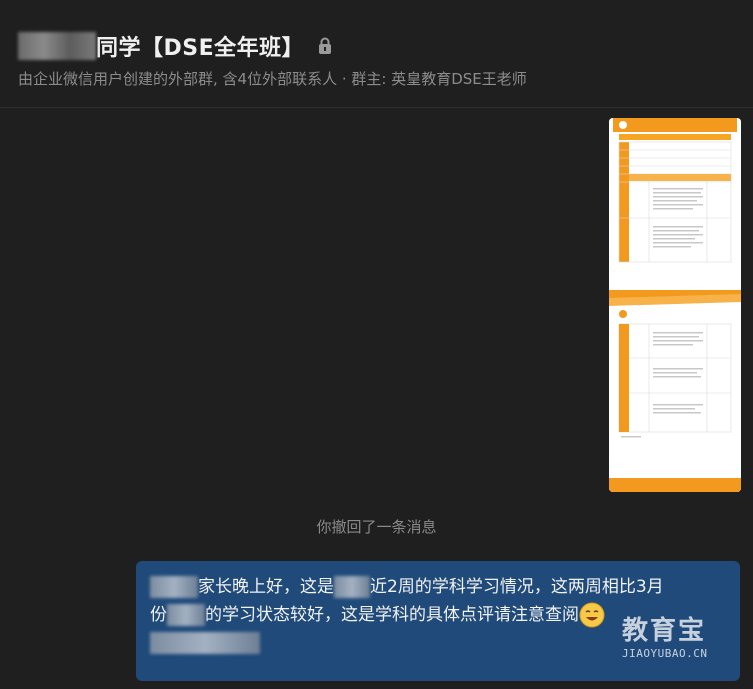 The image size is (753, 689). What do you see at coordinates (325, 46) in the screenshot?
I see `lock-icon` at bounding box center [325, 46].